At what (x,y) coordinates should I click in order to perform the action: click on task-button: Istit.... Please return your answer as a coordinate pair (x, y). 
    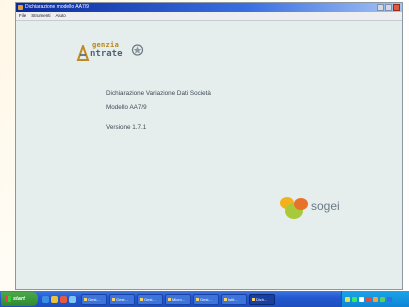
    Looking at the image, I should click on (234, 299).